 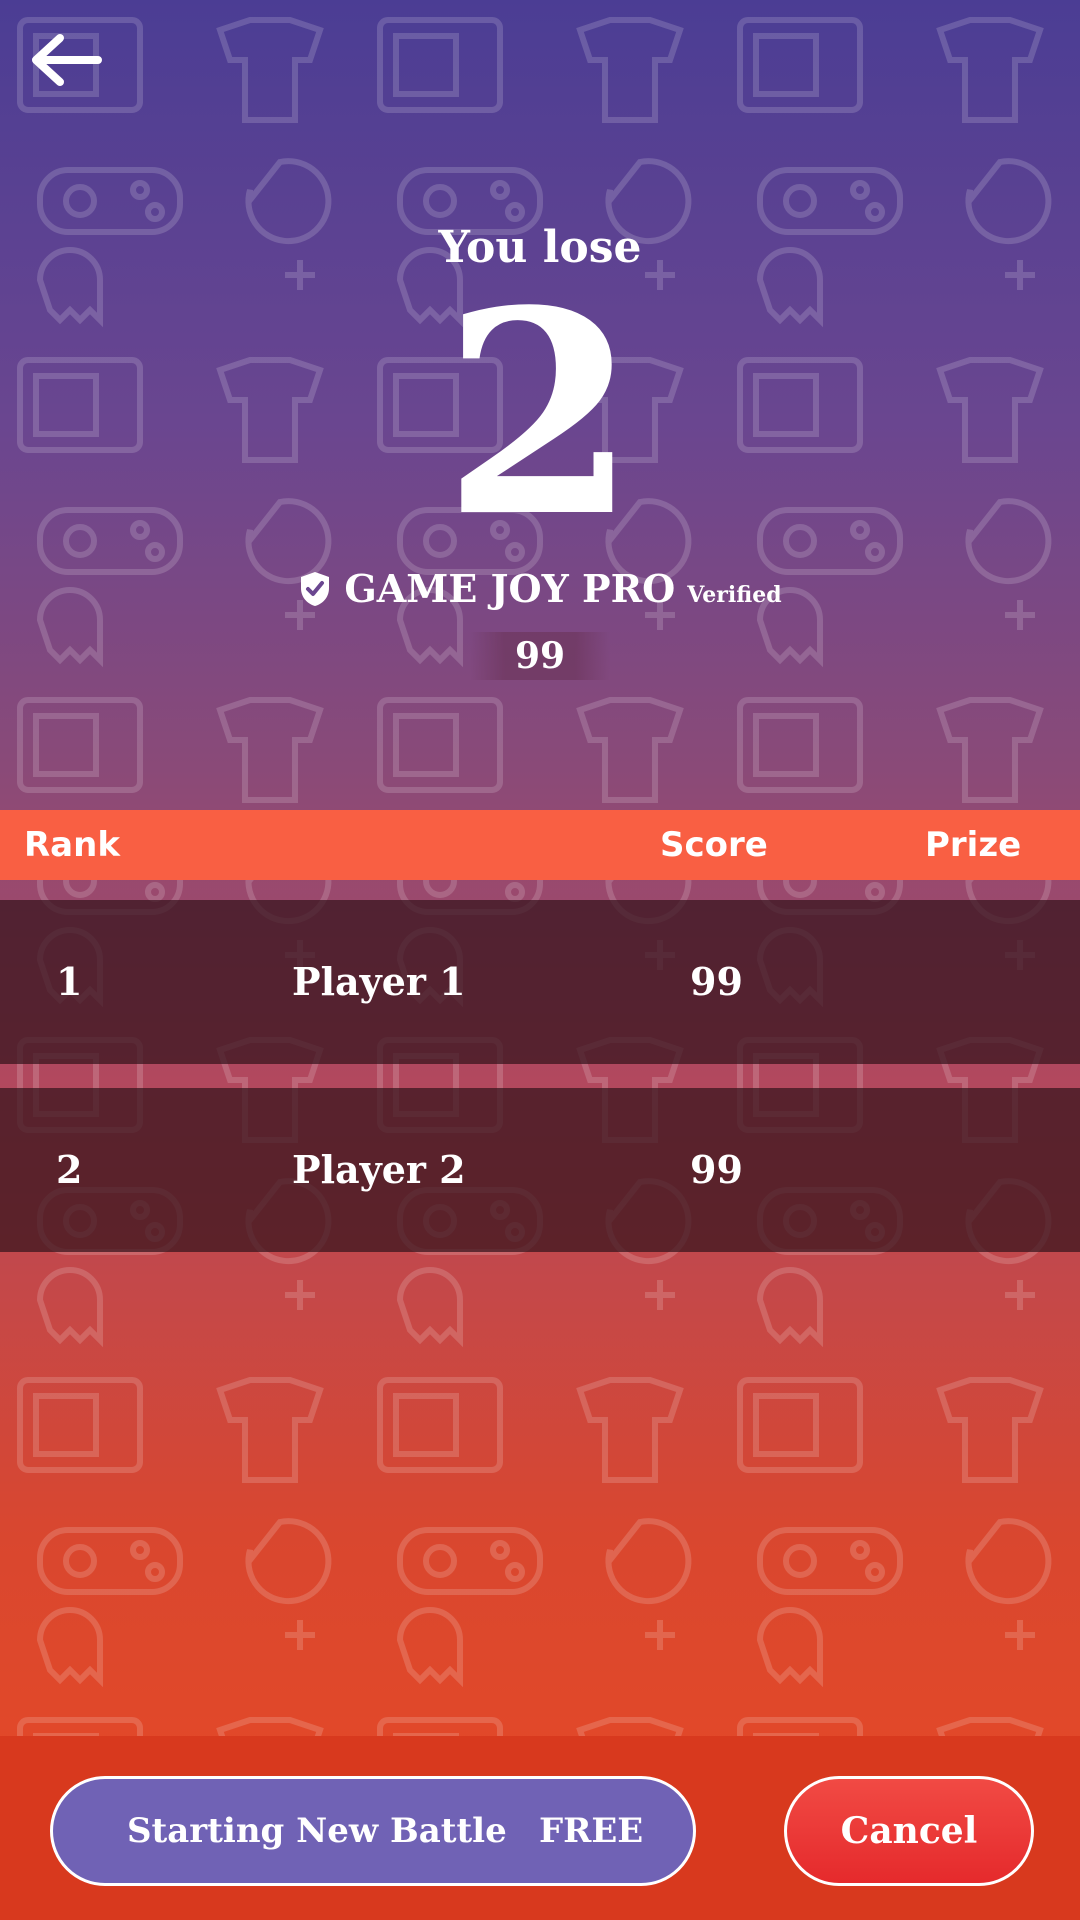 What do you see at coordinates (69, 981) in the screenshot?
I see `row-rank: 1` at bounding box center [69, 981].